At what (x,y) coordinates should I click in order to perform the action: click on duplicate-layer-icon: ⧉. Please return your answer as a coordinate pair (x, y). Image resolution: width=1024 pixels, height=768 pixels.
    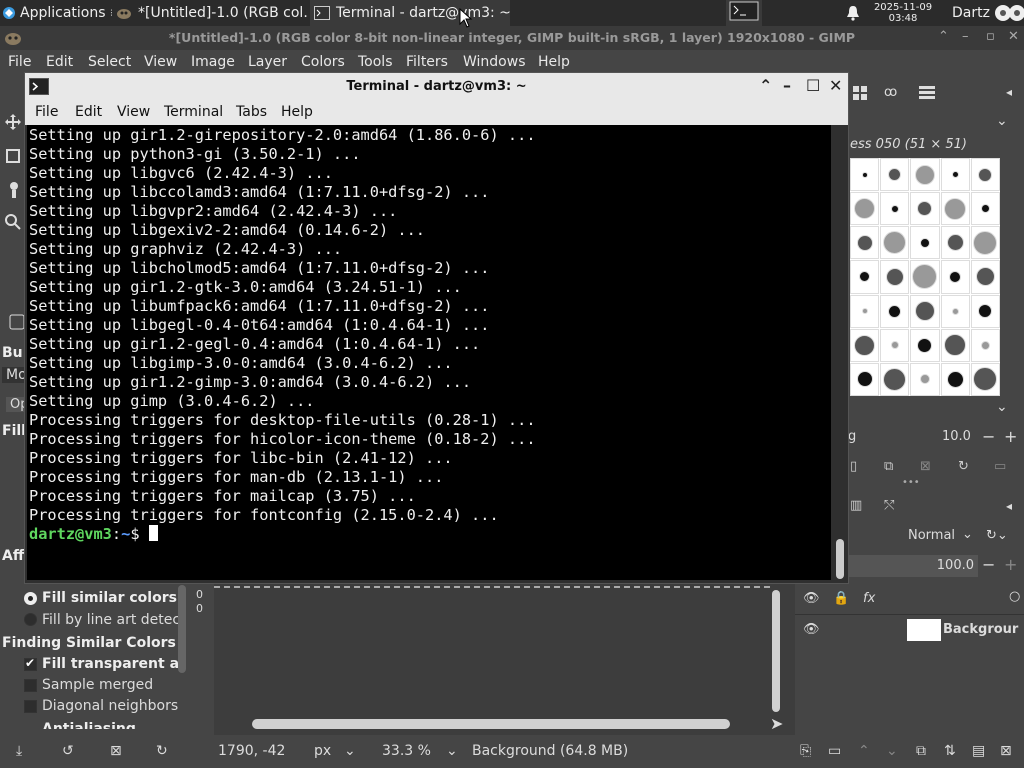
    Looking at the image, I should click on (921, 751).